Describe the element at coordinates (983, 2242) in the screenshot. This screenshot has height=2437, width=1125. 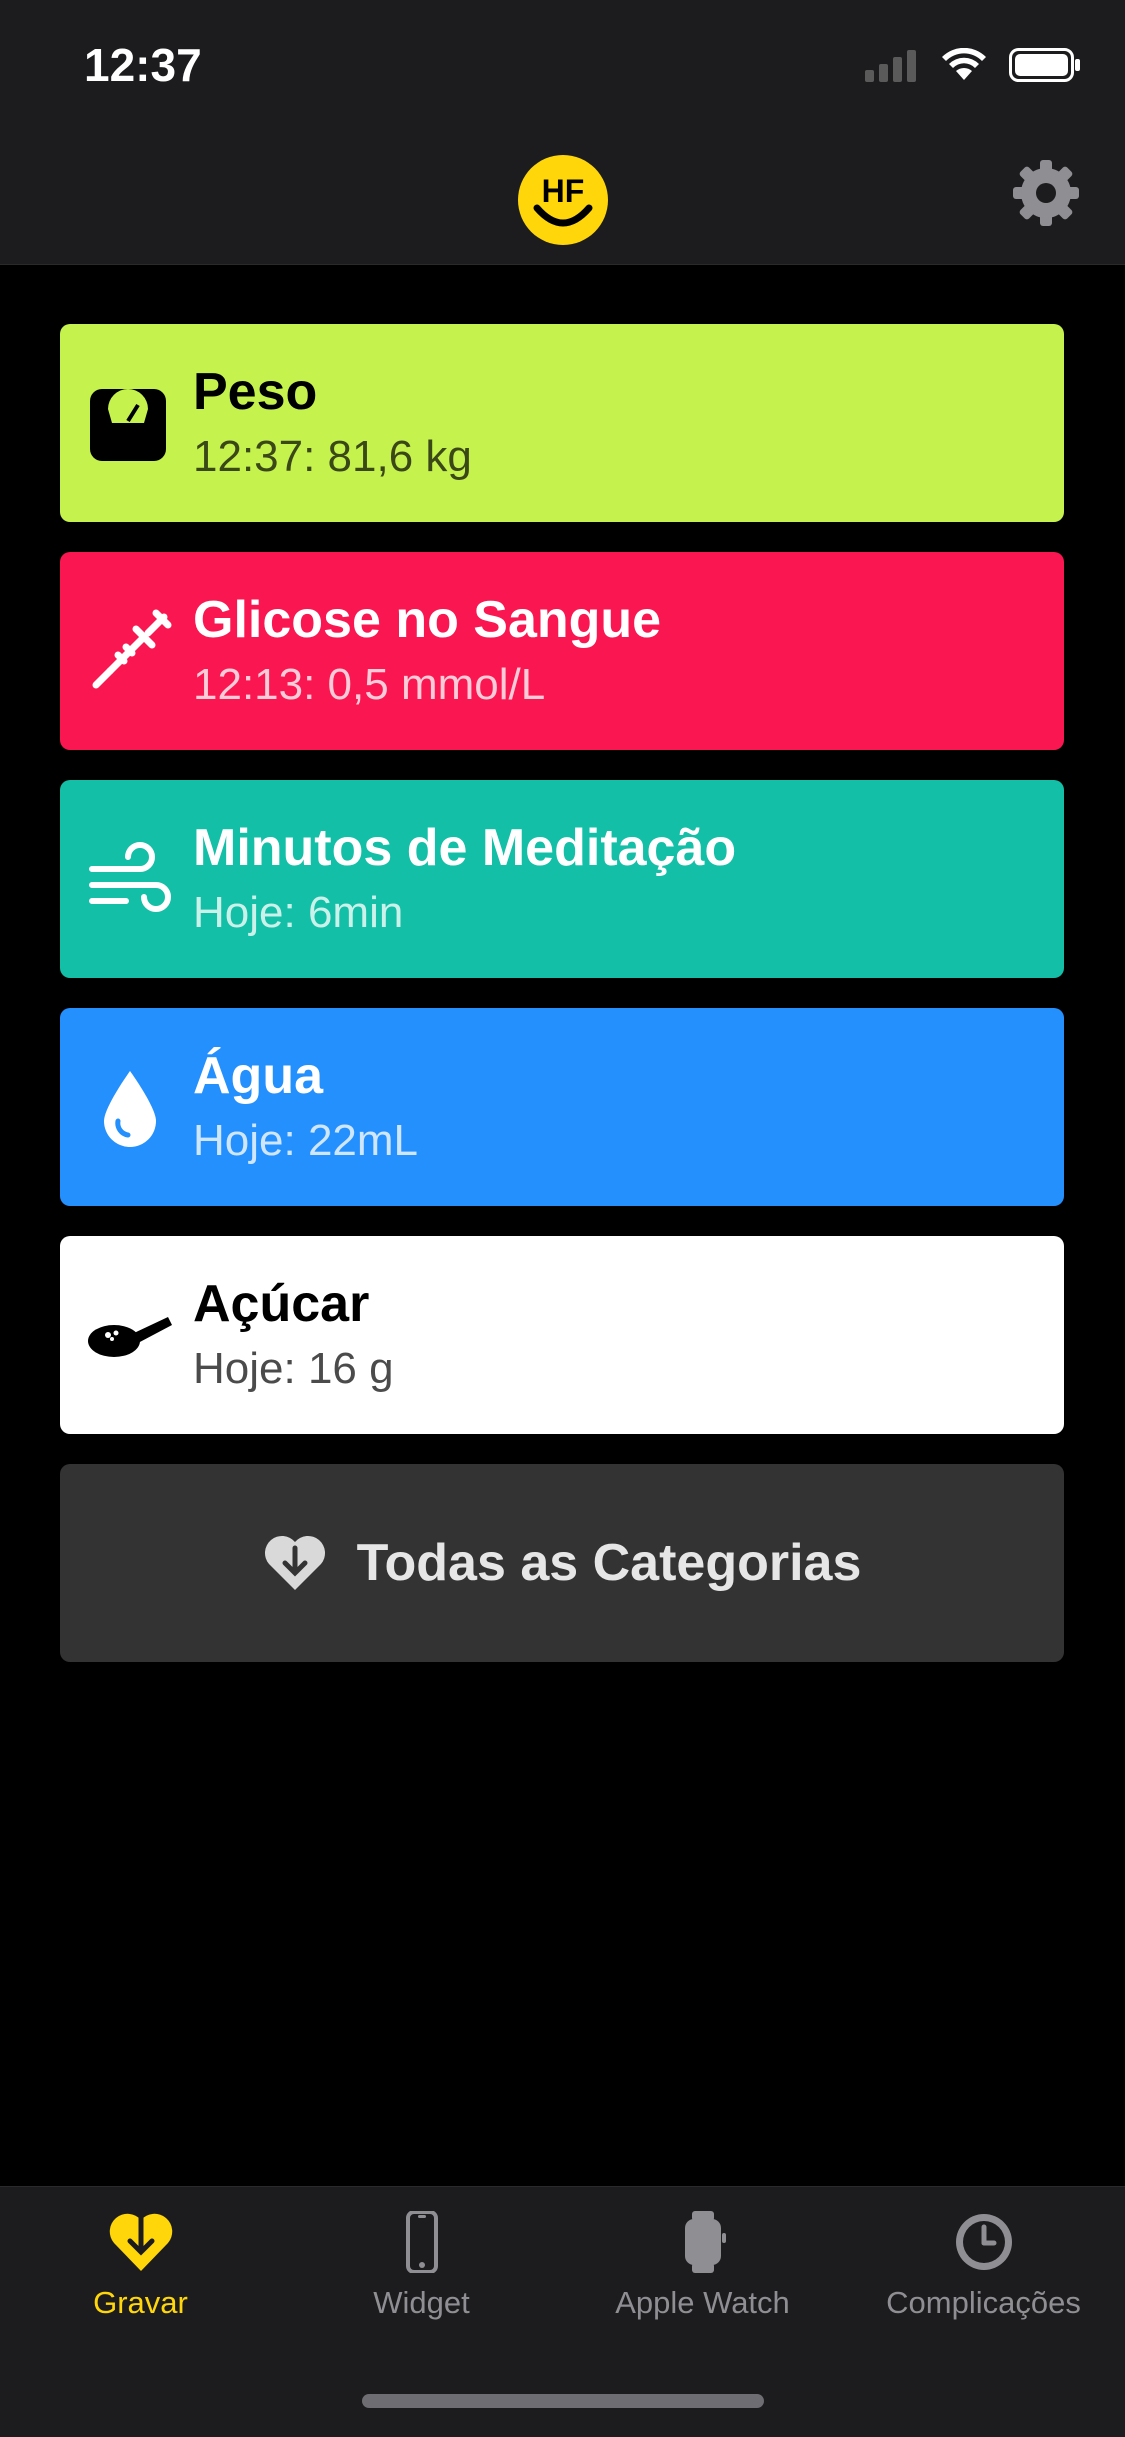
I see `clock-icon` at that location.